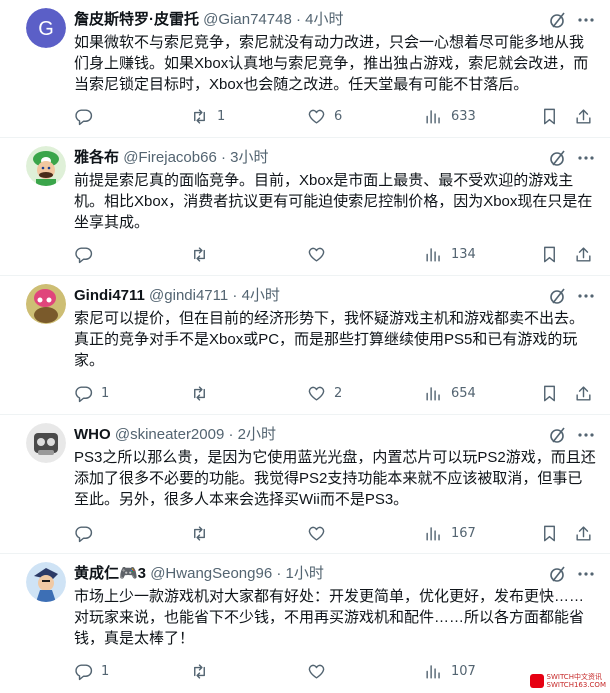 The height and width of the screenshot is (693, 610). I want to click on user-name: 詹皮斯特罗·皮雷托, so click(136, 19).